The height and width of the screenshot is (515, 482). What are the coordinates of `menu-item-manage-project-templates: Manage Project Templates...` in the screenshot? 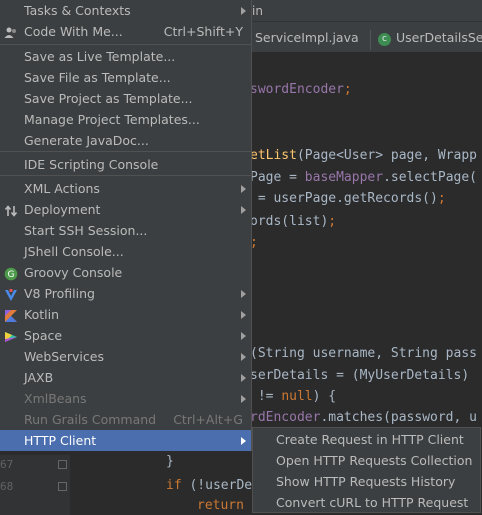 It's located at (125, 119).